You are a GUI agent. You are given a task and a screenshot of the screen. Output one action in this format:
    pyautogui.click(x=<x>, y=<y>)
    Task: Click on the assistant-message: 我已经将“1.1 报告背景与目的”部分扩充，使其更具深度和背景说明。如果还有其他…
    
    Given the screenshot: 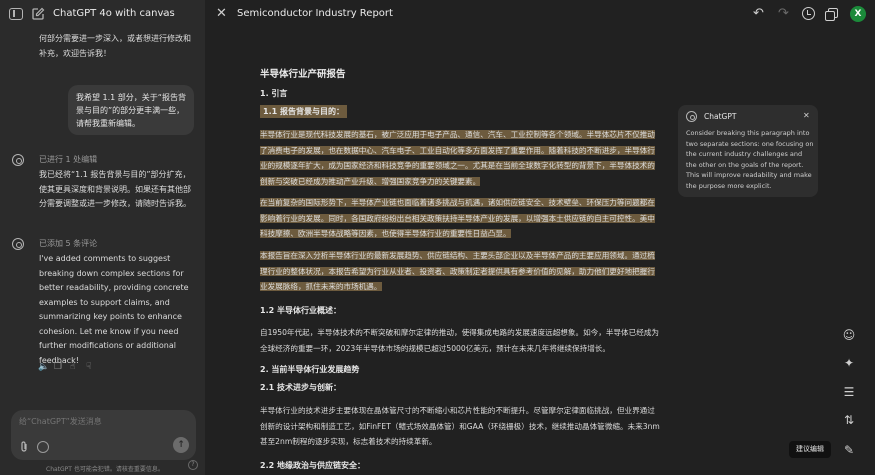 What is the action you would take?
    pyautogui.click(x=115, y=189)
    